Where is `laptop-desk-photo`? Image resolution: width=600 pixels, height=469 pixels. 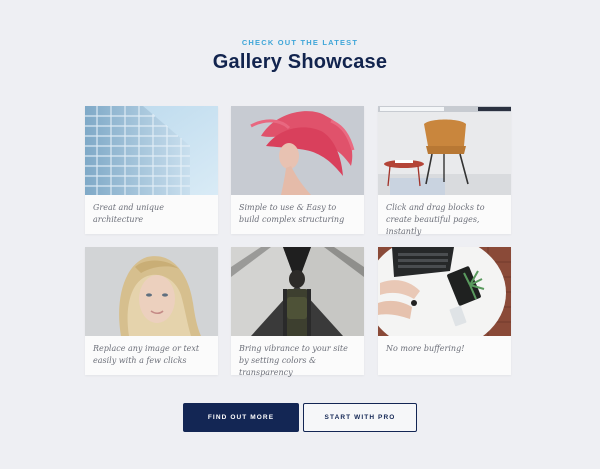 laptop-desk-photo is located at coordinates (444, 291).